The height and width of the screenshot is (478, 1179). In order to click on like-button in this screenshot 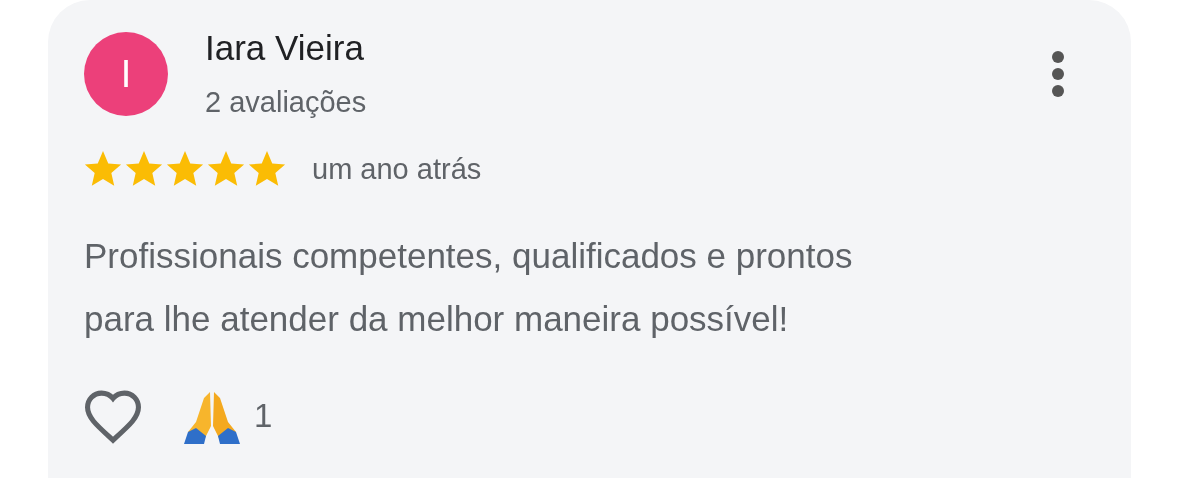, I will do `click(113, 416)`.